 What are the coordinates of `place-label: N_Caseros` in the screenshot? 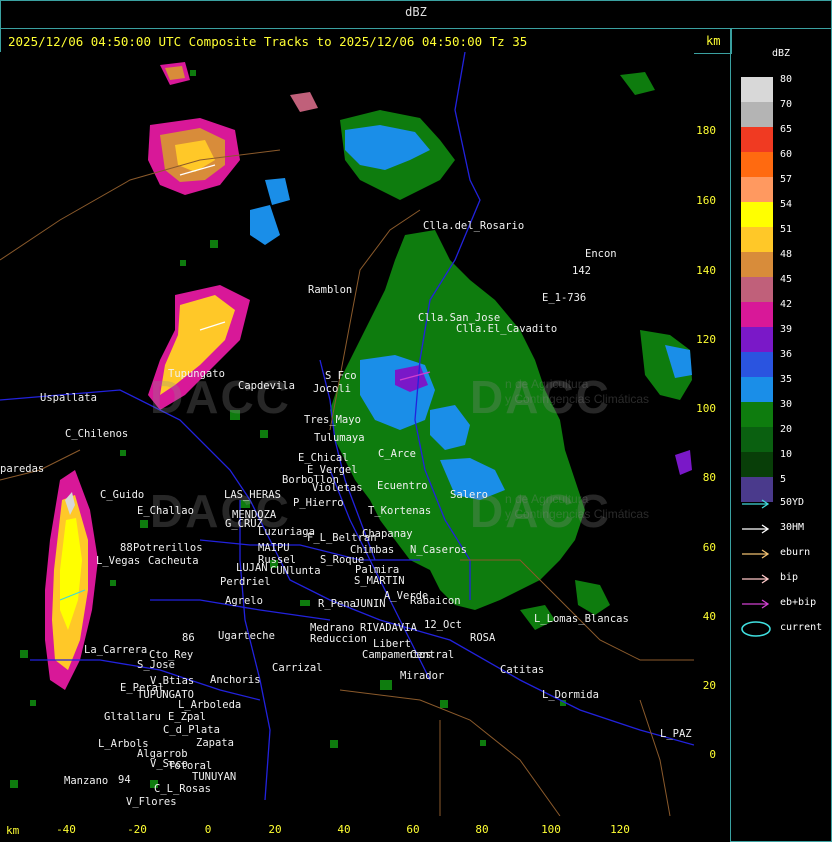 It's located at (438, 550).